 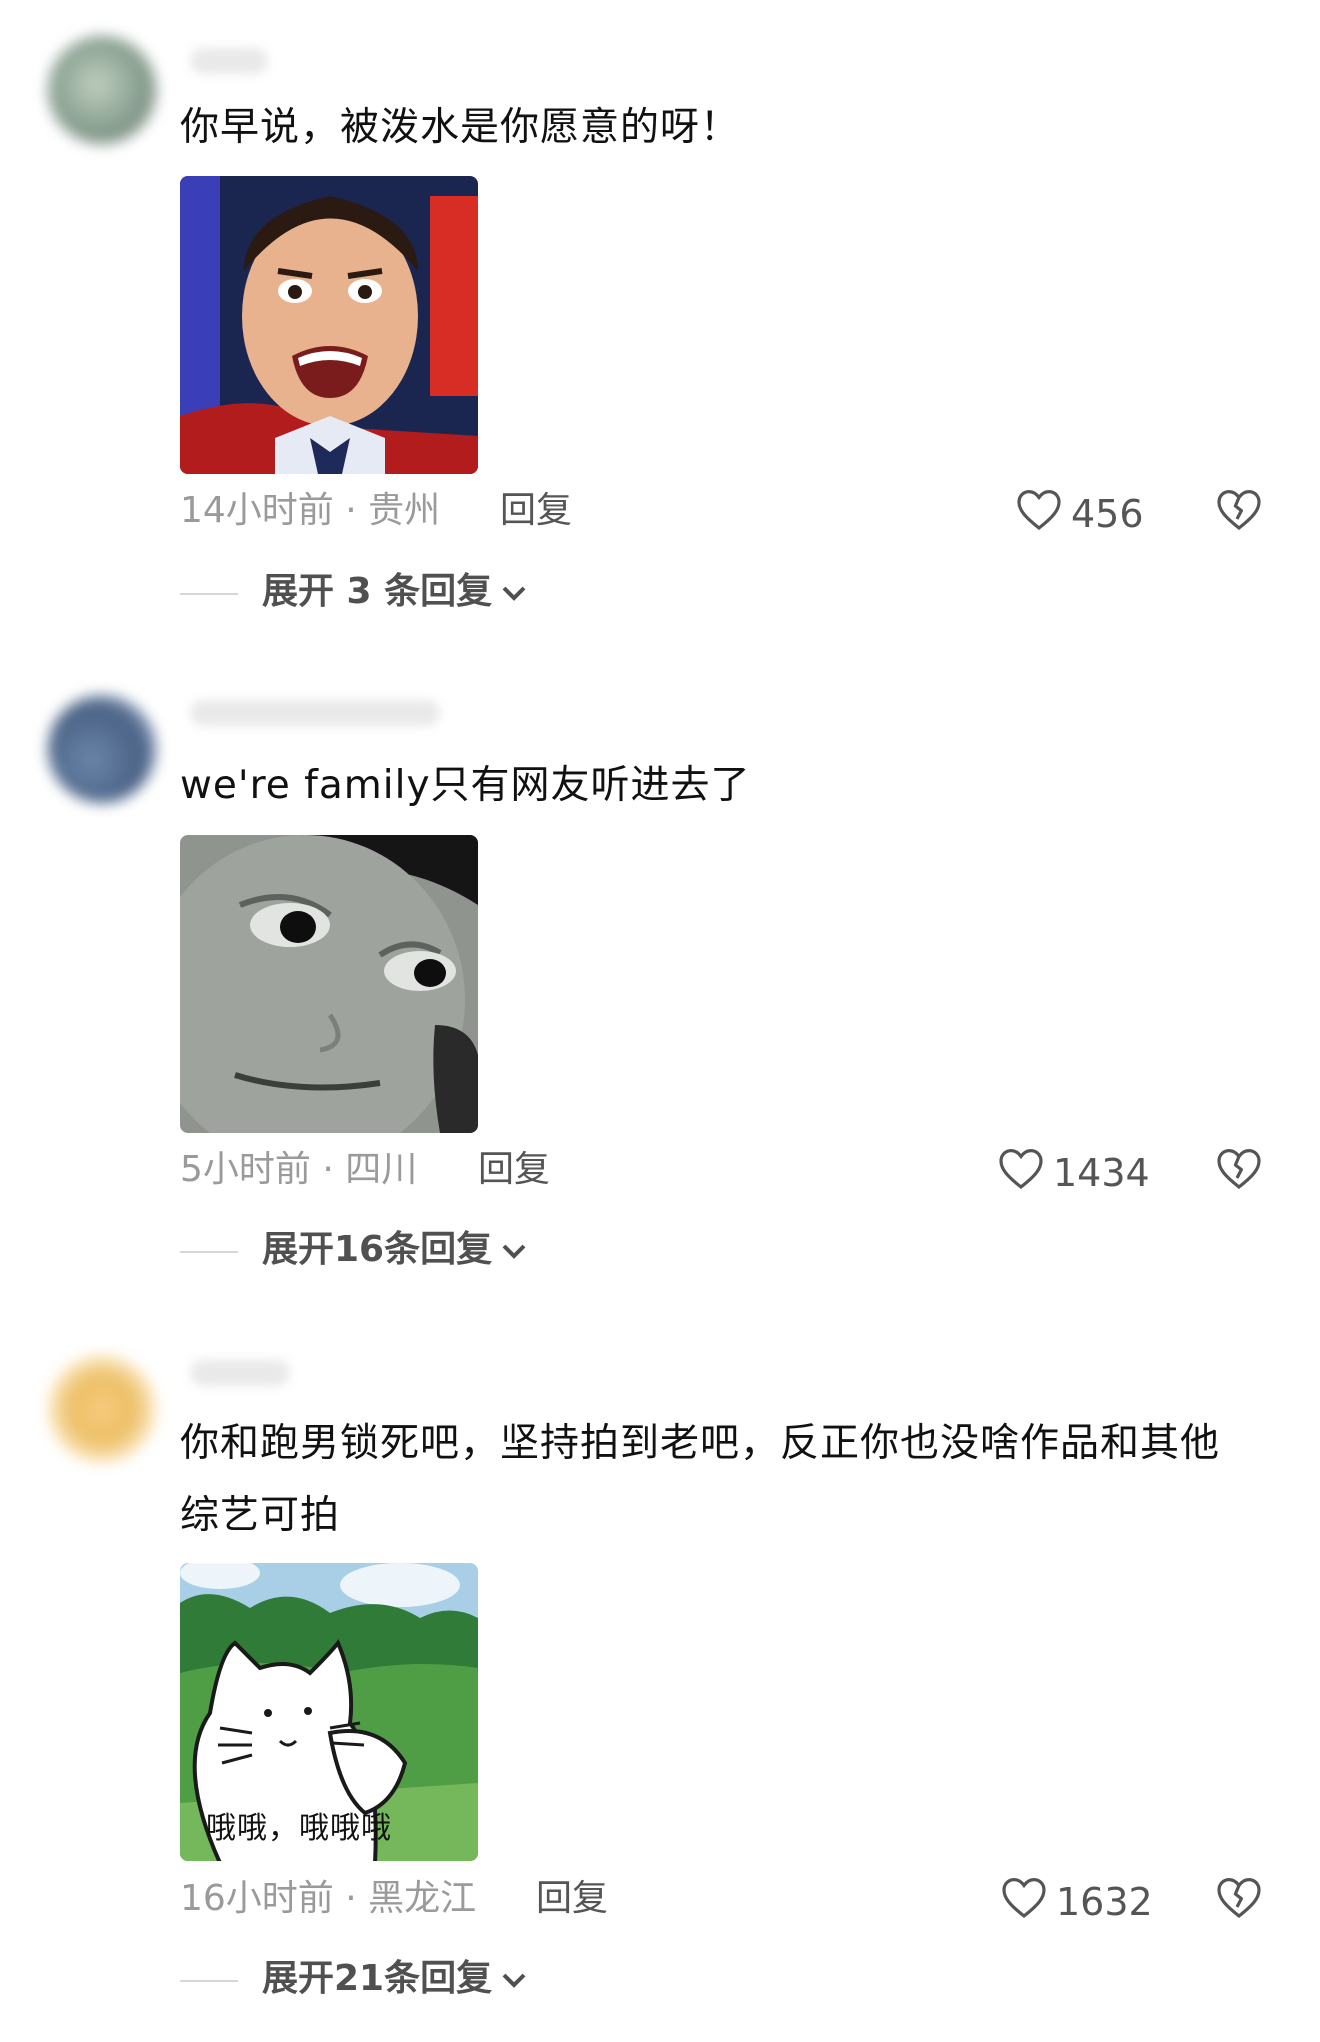 I want to click on comment-text: 你早说，被泼水是你愿意的呀！, so click(x=460, y=127).